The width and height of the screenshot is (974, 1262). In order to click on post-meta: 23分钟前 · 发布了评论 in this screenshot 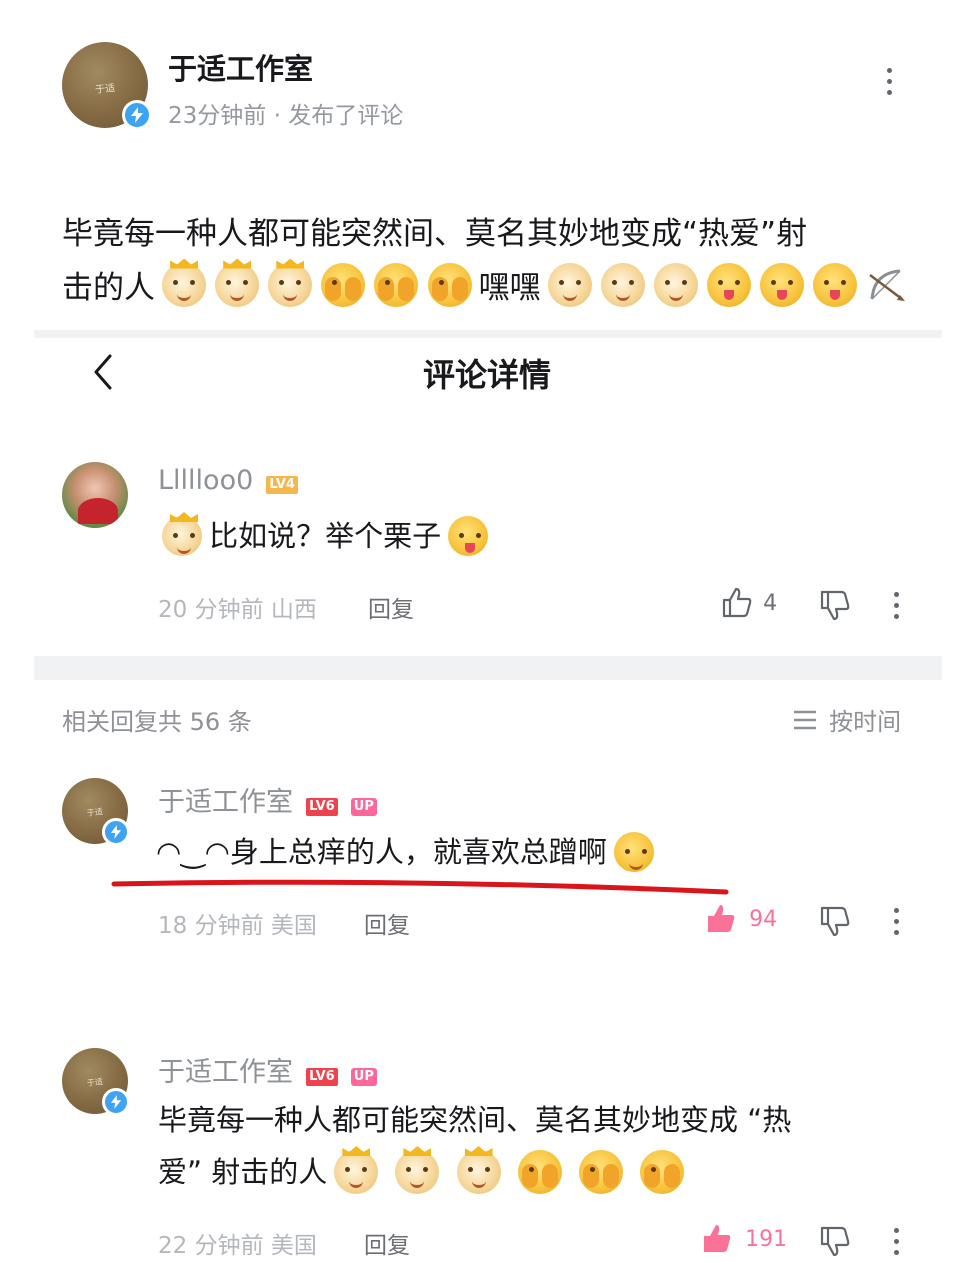, I will do `click(286, 116)`.